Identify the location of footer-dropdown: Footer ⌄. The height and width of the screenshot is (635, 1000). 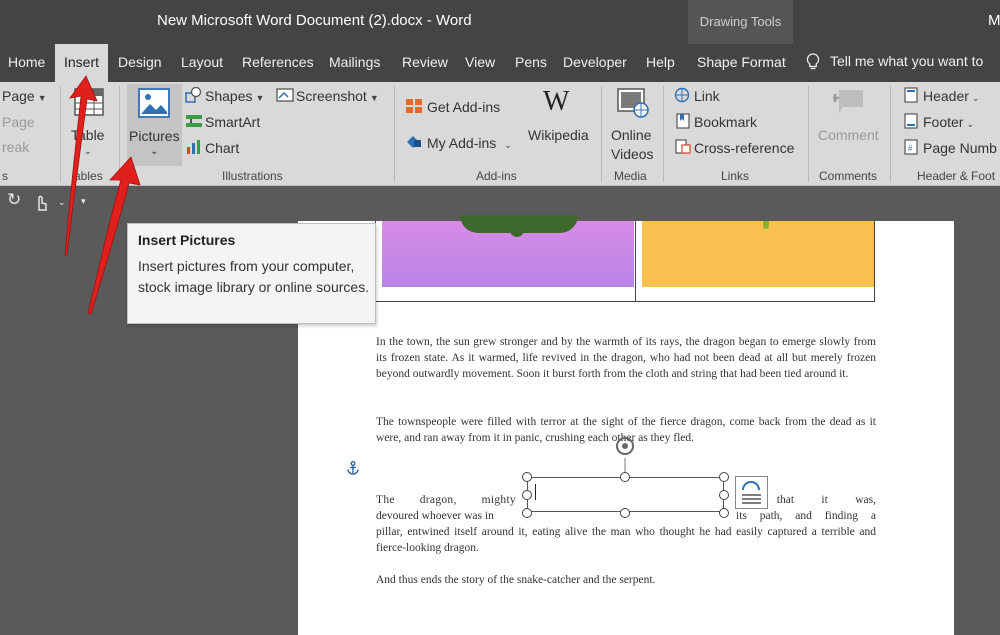
(938, 121).